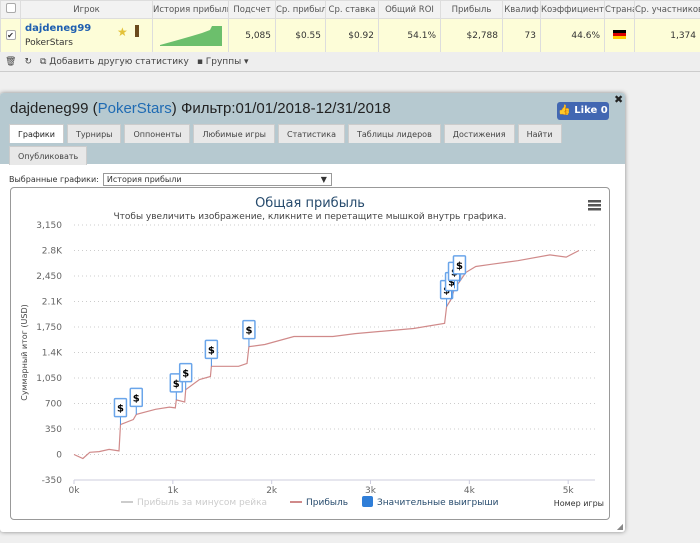 Image resolution: width=700 pixels, height=543 pixels. Describe the element at coordinates (49, 277) in the screenshot. I see `y-tick-label: 2,450` at that location.